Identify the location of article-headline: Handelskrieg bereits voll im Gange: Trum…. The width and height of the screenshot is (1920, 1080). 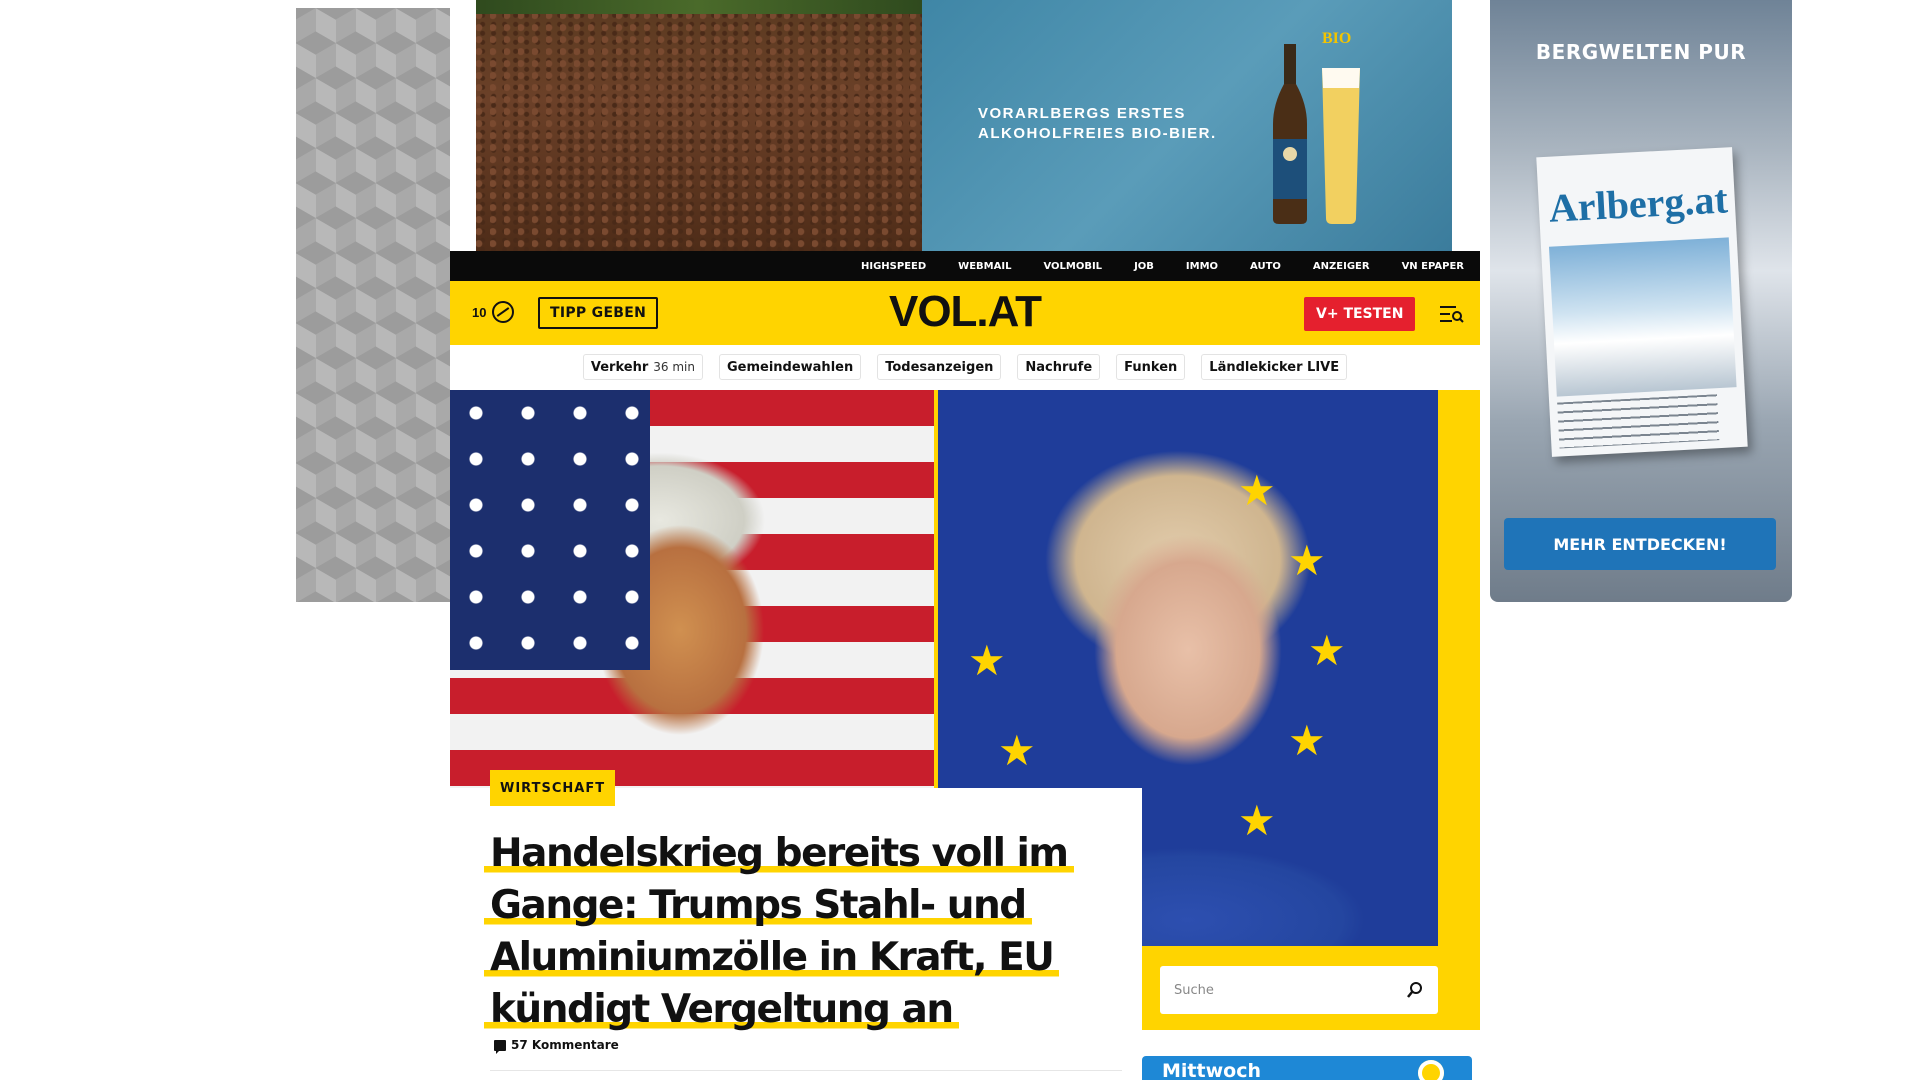
(787, 932).